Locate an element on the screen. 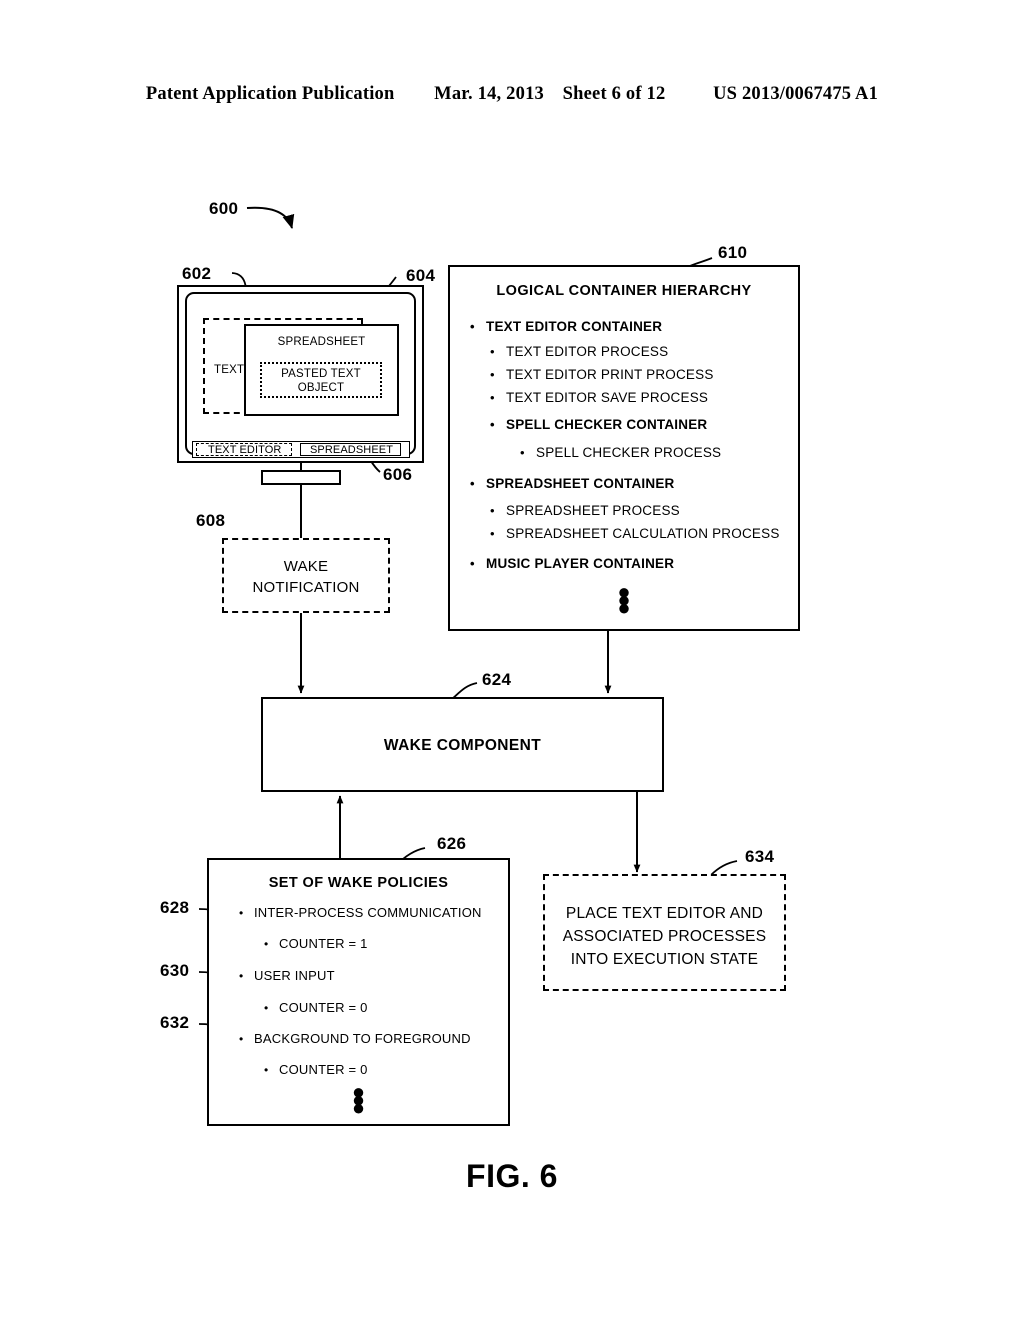 The width and height of the screenshot is (1024, 1320). hierarchy-item-label: TEXT EDITOR SAVE PROCESS is located at coordinates (607, 397).